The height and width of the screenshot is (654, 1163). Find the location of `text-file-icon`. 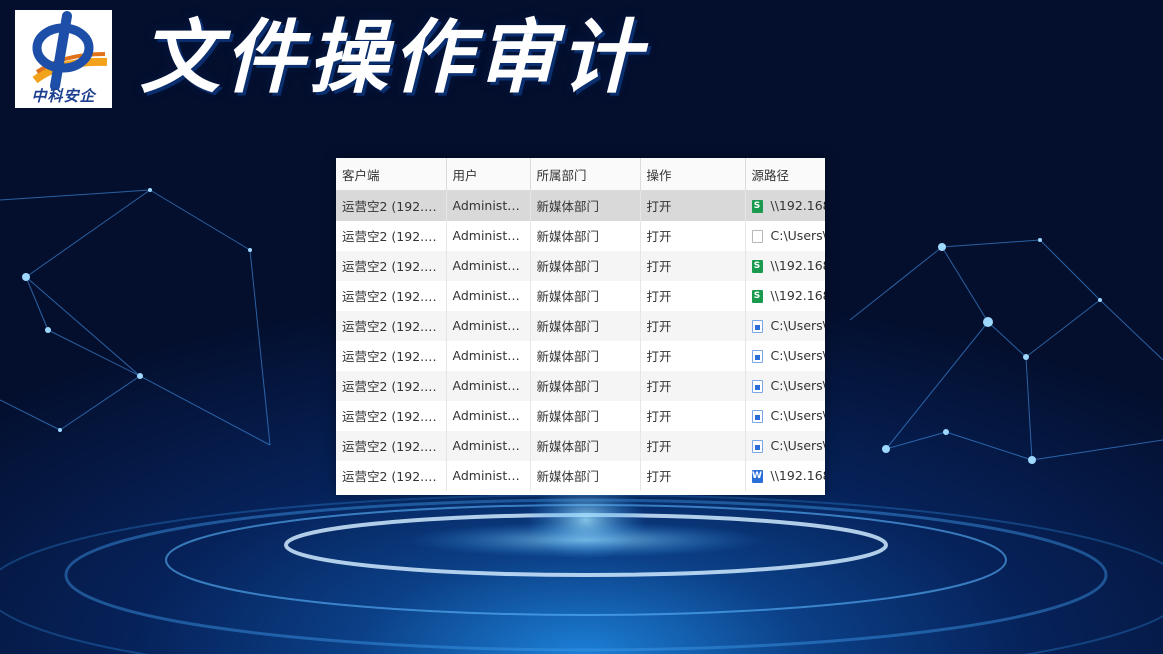

text-file-icon is located at coordinates (757, 236).